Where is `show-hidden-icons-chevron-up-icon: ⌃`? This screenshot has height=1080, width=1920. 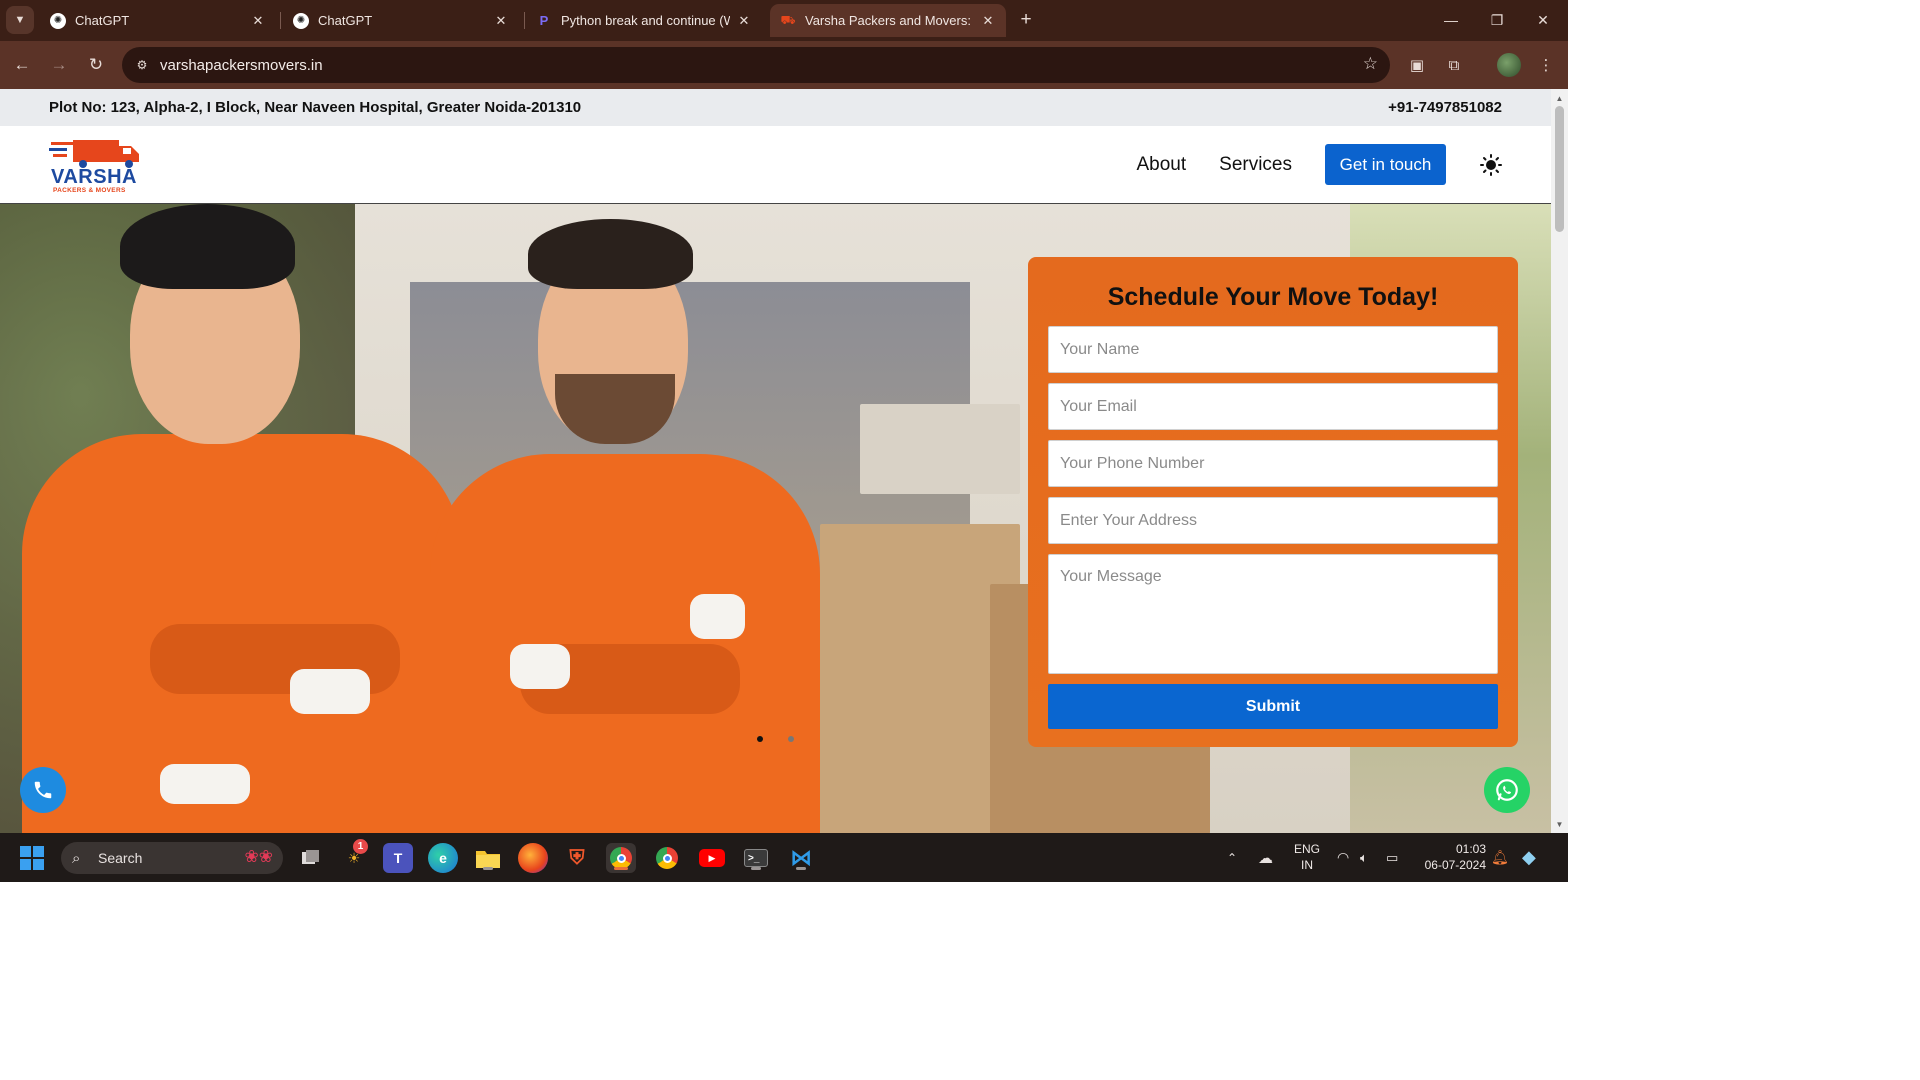
show-hidden-icons-chevron-up-icon: ⌃ is located at coordinates (1232, 857).